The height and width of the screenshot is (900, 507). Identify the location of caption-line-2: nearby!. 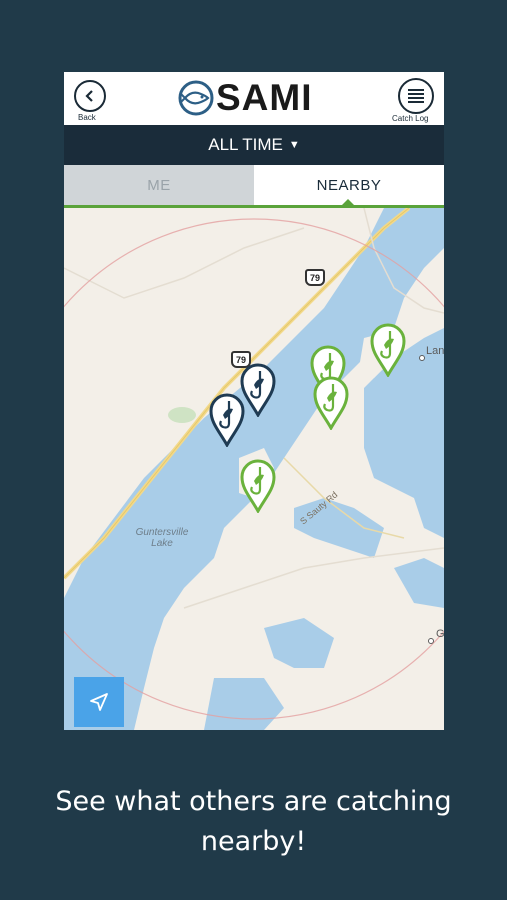
(253, 841).